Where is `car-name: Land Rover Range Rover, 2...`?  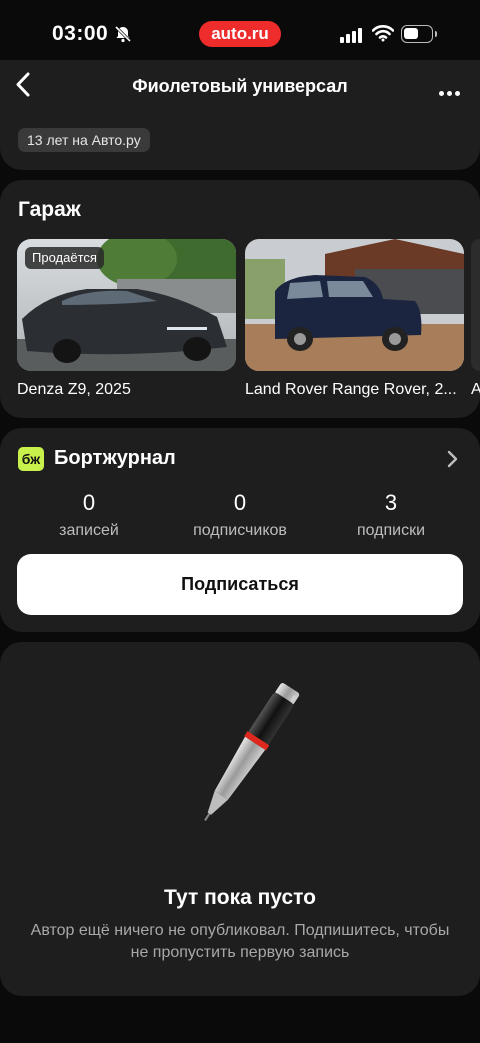 car-name: Land Rover Range Rover, 2... is located at coordinates (351, 389).